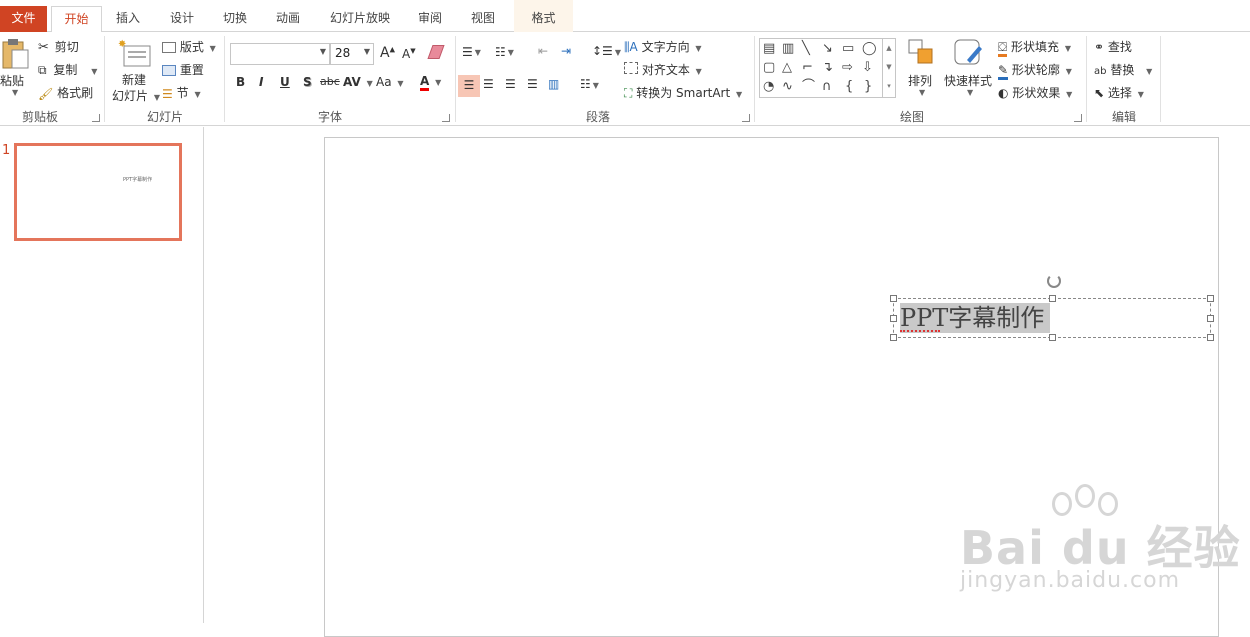 The image size is (1250, 637). I want to click on tab-home: 开始, so click(76, 19).